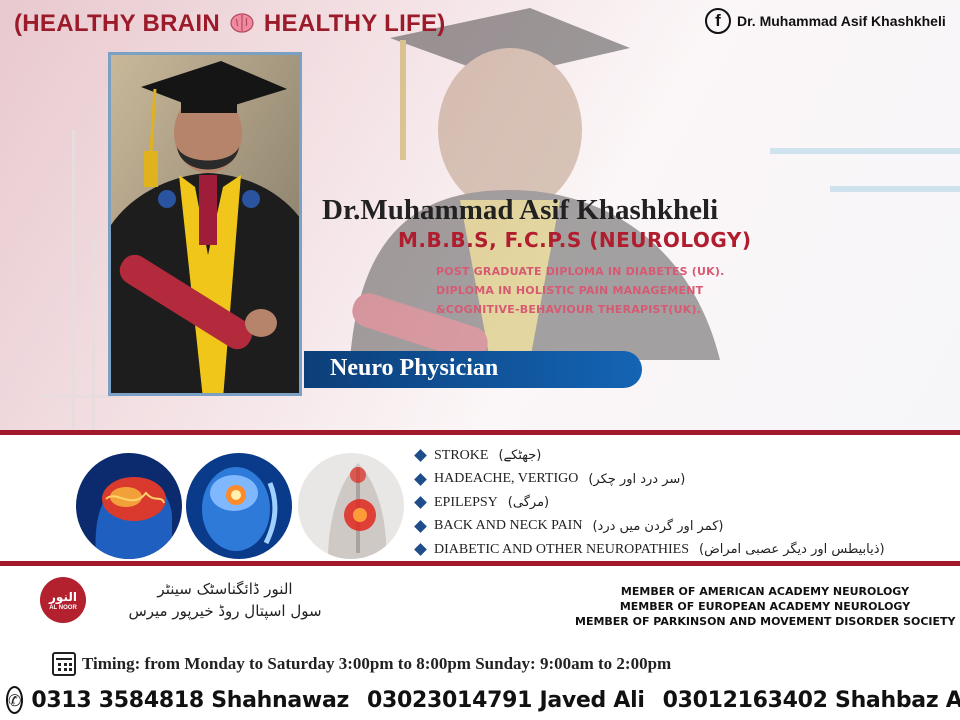  I want to click on doctor-portrait, so click(205, 224).